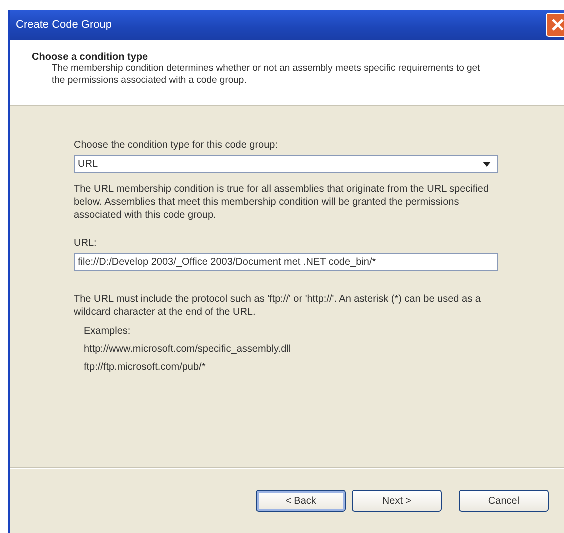  What do you see at coordinates (557, 25) in the screenshot?
I see `close-icon` at bounding box center [557, 25].